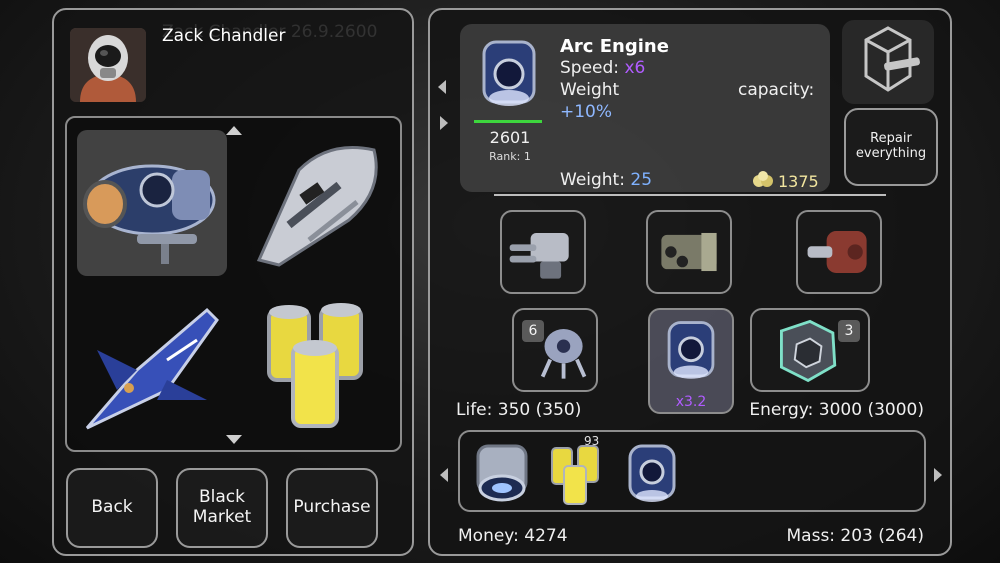  I want to click on toolbox-icon, so click(892, 59).